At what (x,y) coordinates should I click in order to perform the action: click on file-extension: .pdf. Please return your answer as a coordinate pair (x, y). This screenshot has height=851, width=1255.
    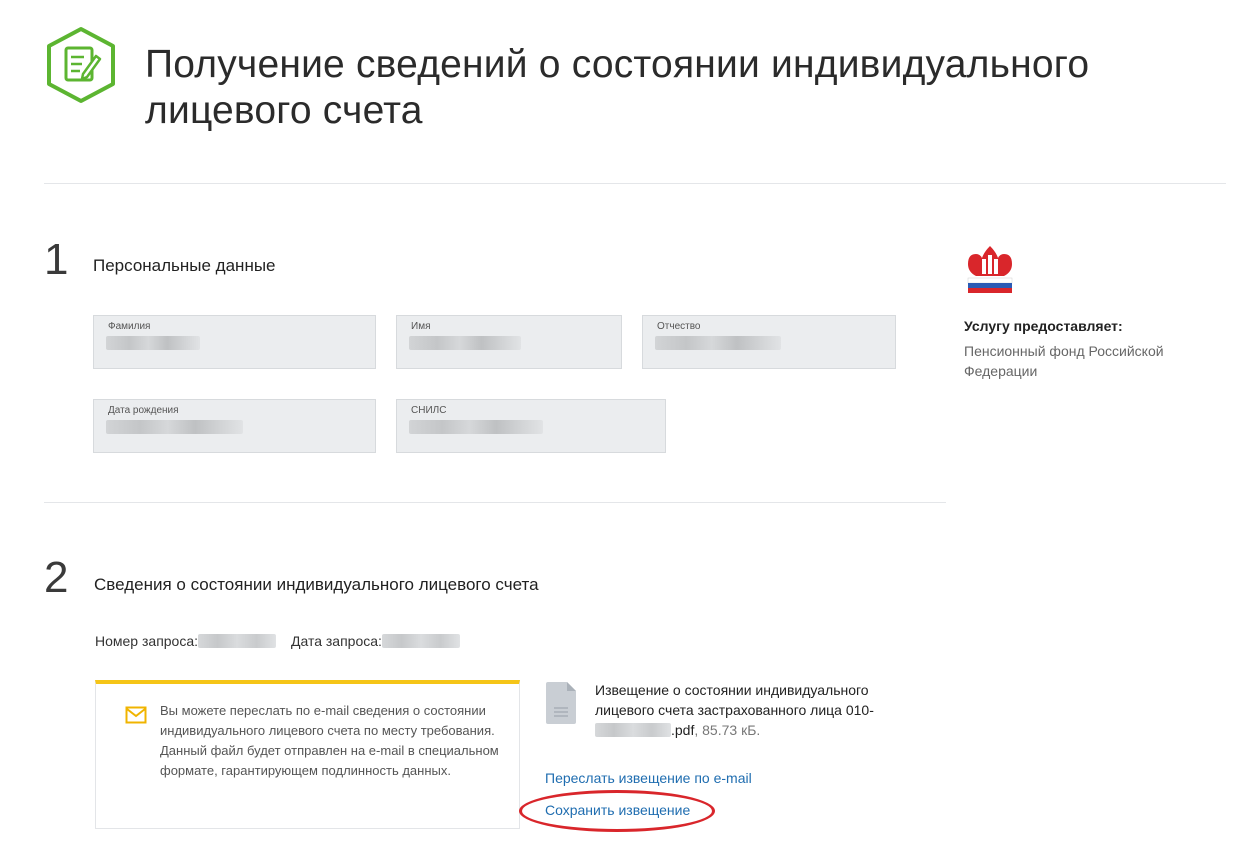
    Looking at the image, I should click on (683, 730).